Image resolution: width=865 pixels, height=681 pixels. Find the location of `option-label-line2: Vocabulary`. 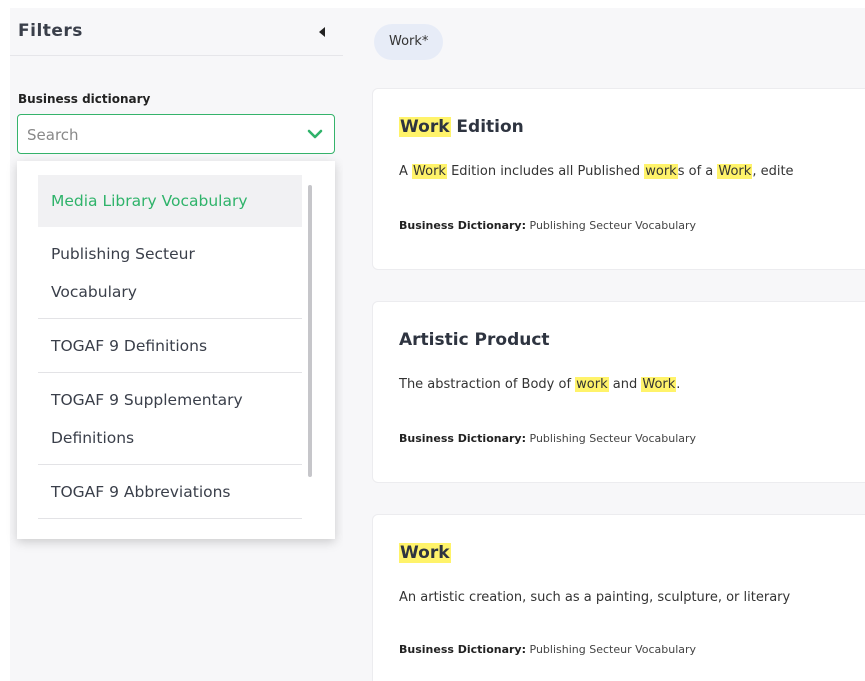

option-label-line2: Vocabulary is located at coordinates (94, 292).